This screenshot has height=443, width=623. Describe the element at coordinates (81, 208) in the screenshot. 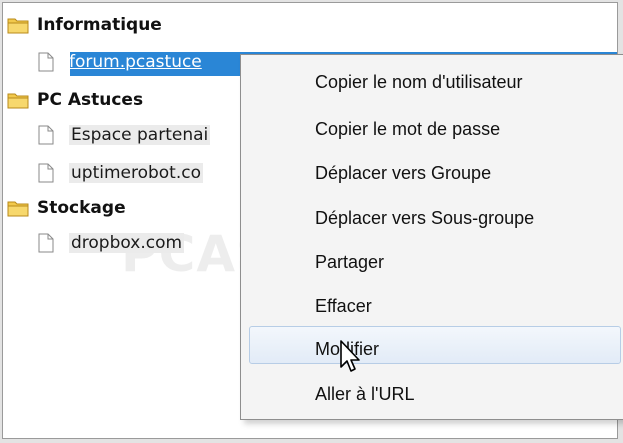

I see `group-label: Stockage` at that location.